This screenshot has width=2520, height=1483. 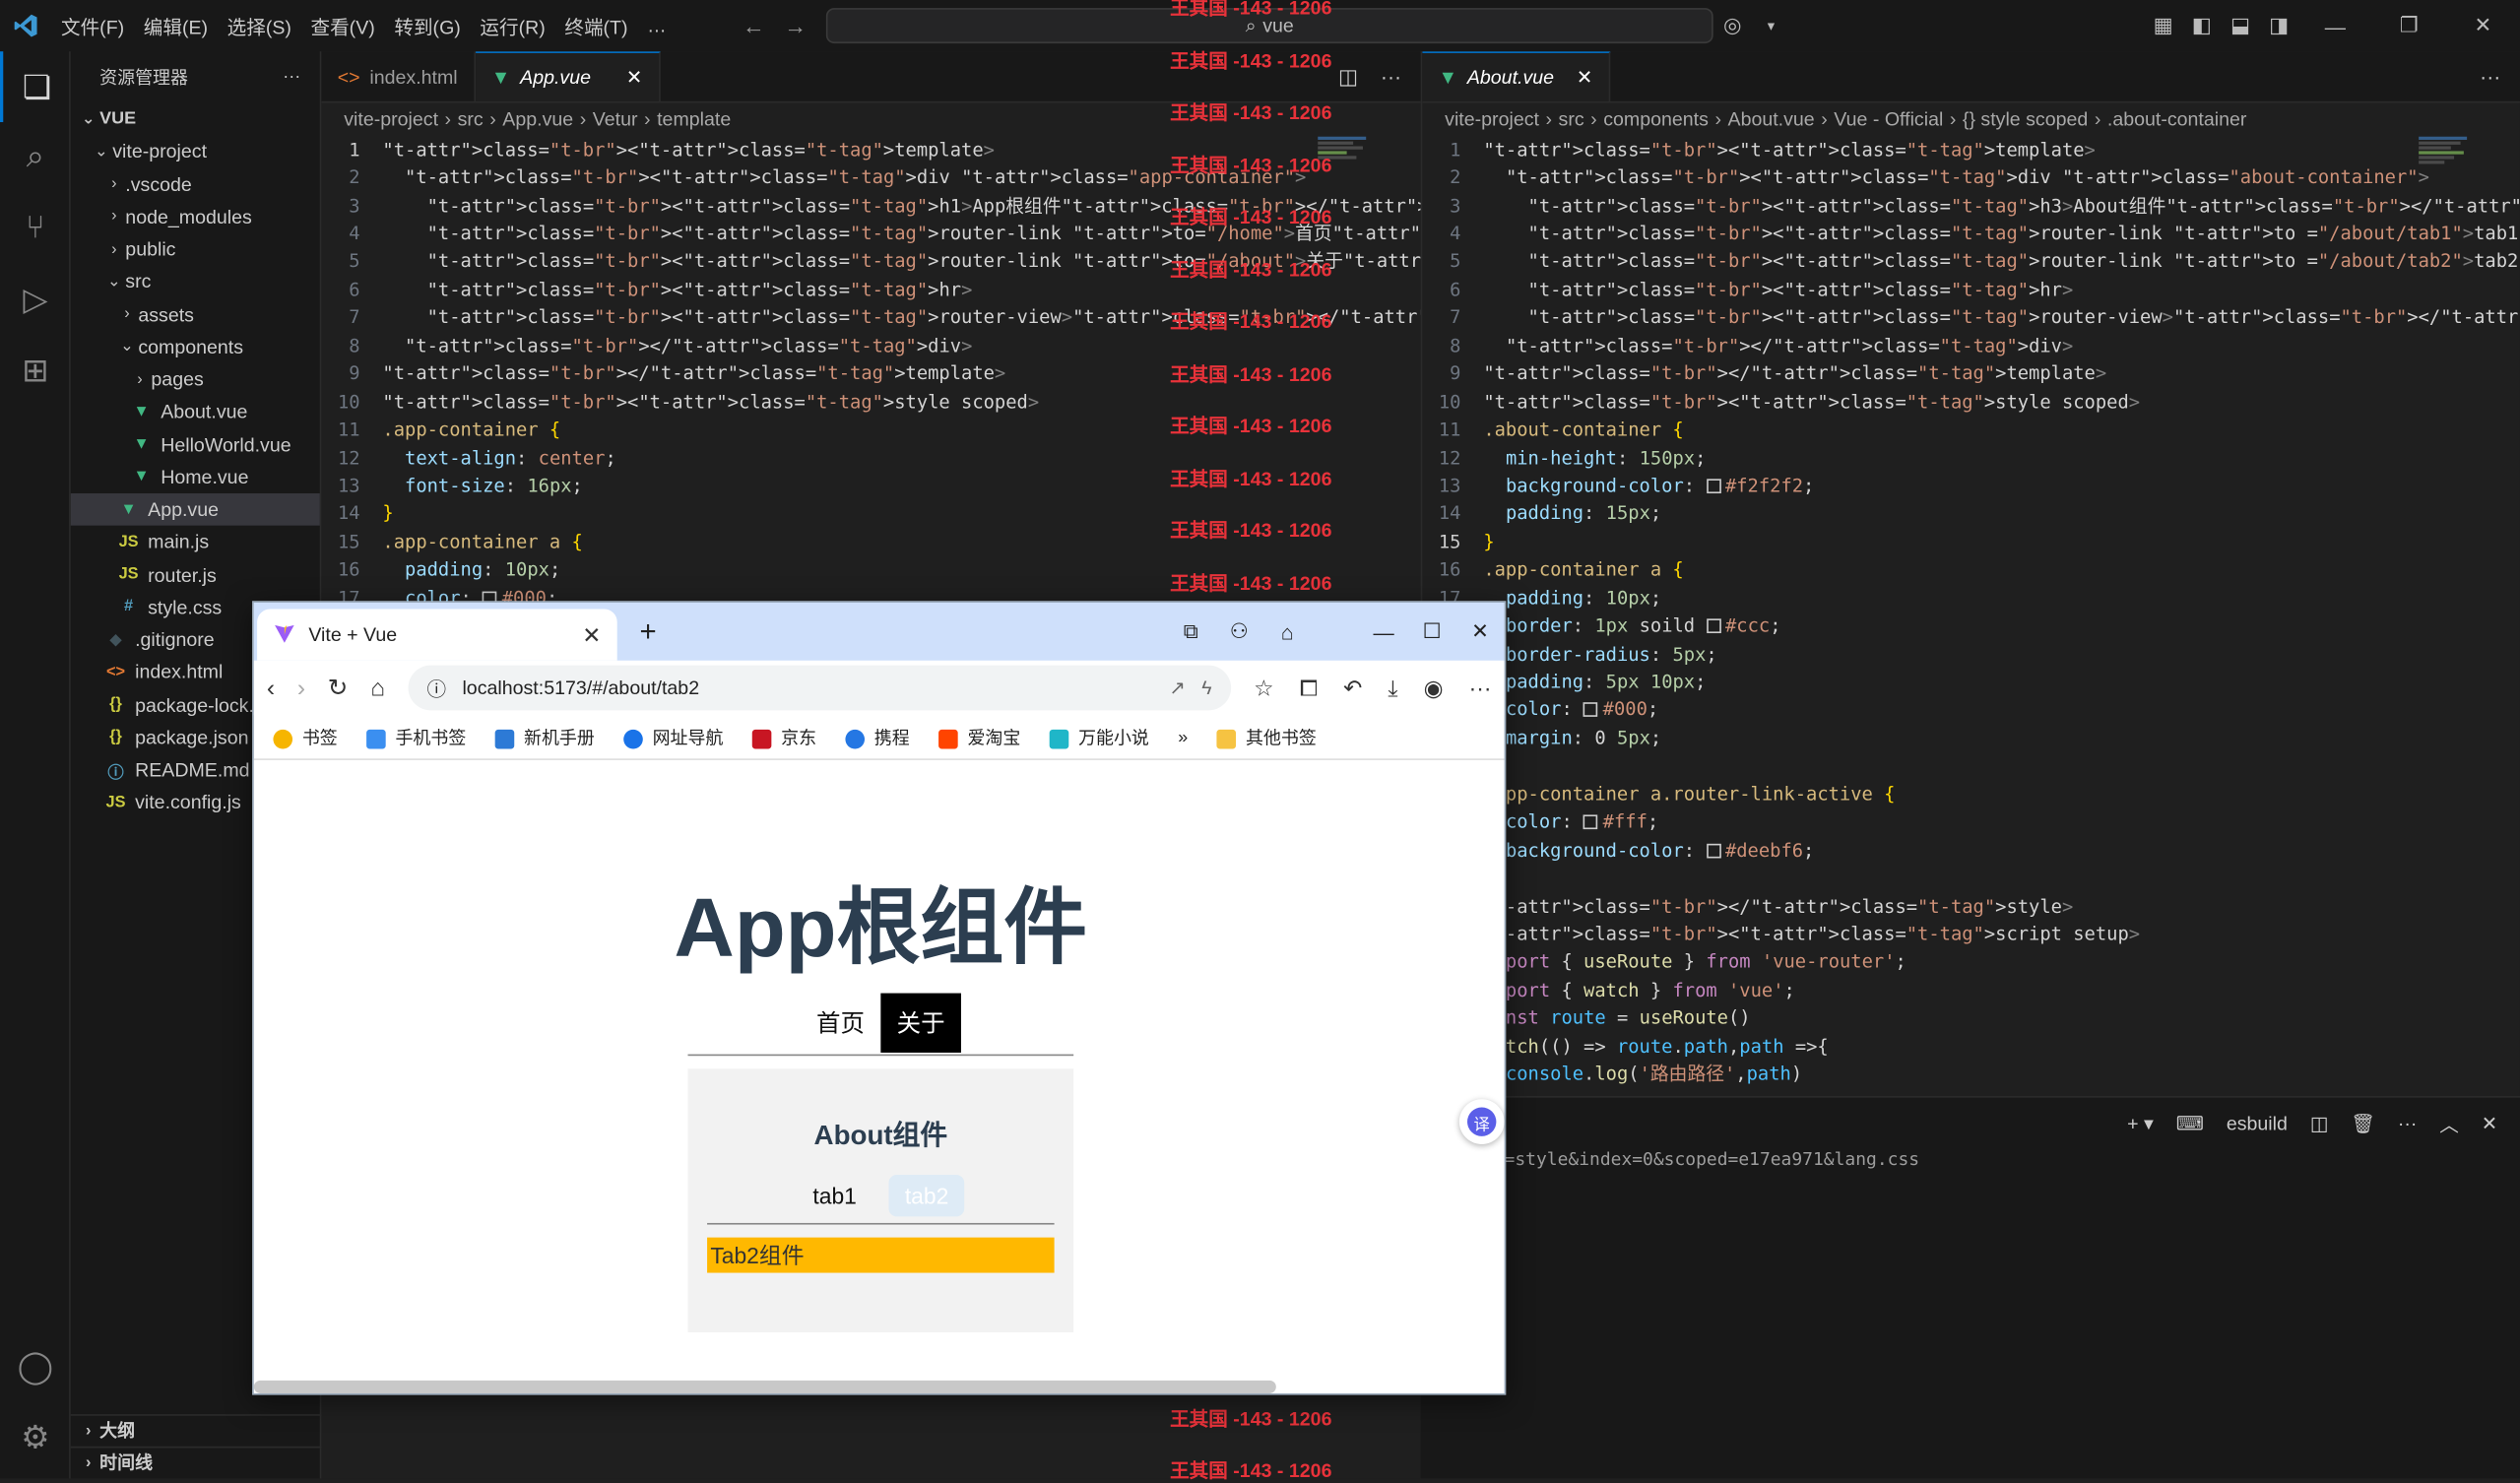 I want to click on bookmark-item: 携程, so click(x=877, y=737).